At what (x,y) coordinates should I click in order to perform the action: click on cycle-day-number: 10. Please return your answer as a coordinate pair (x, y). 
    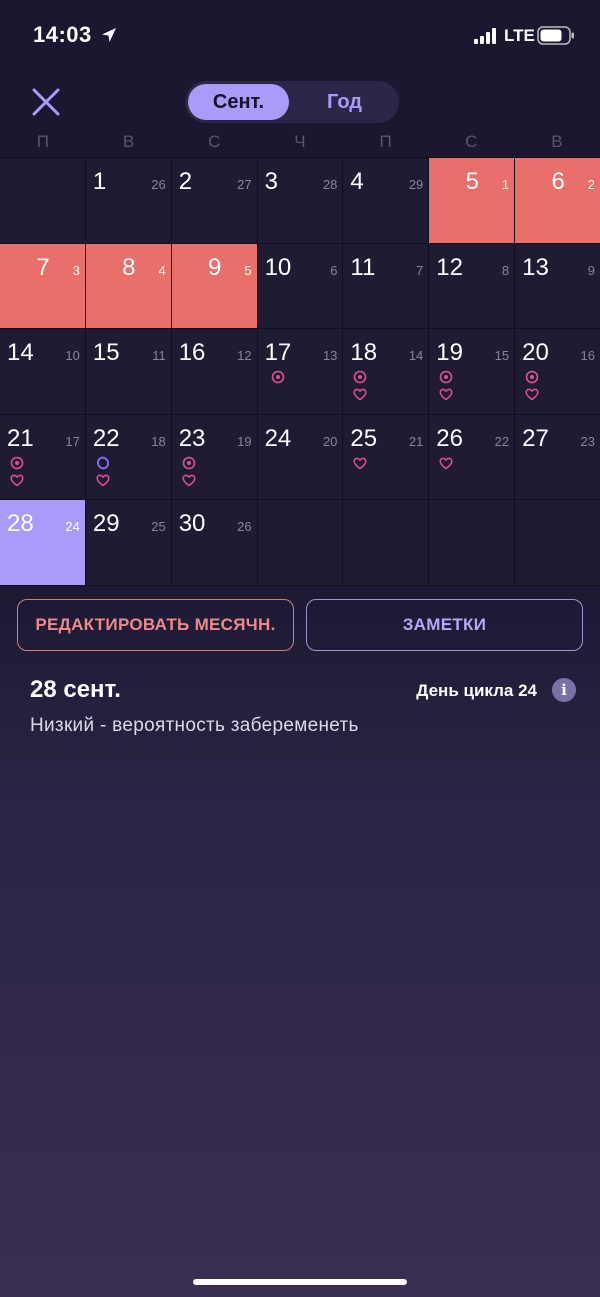
    Looking at the image, I should click on (72, 356).